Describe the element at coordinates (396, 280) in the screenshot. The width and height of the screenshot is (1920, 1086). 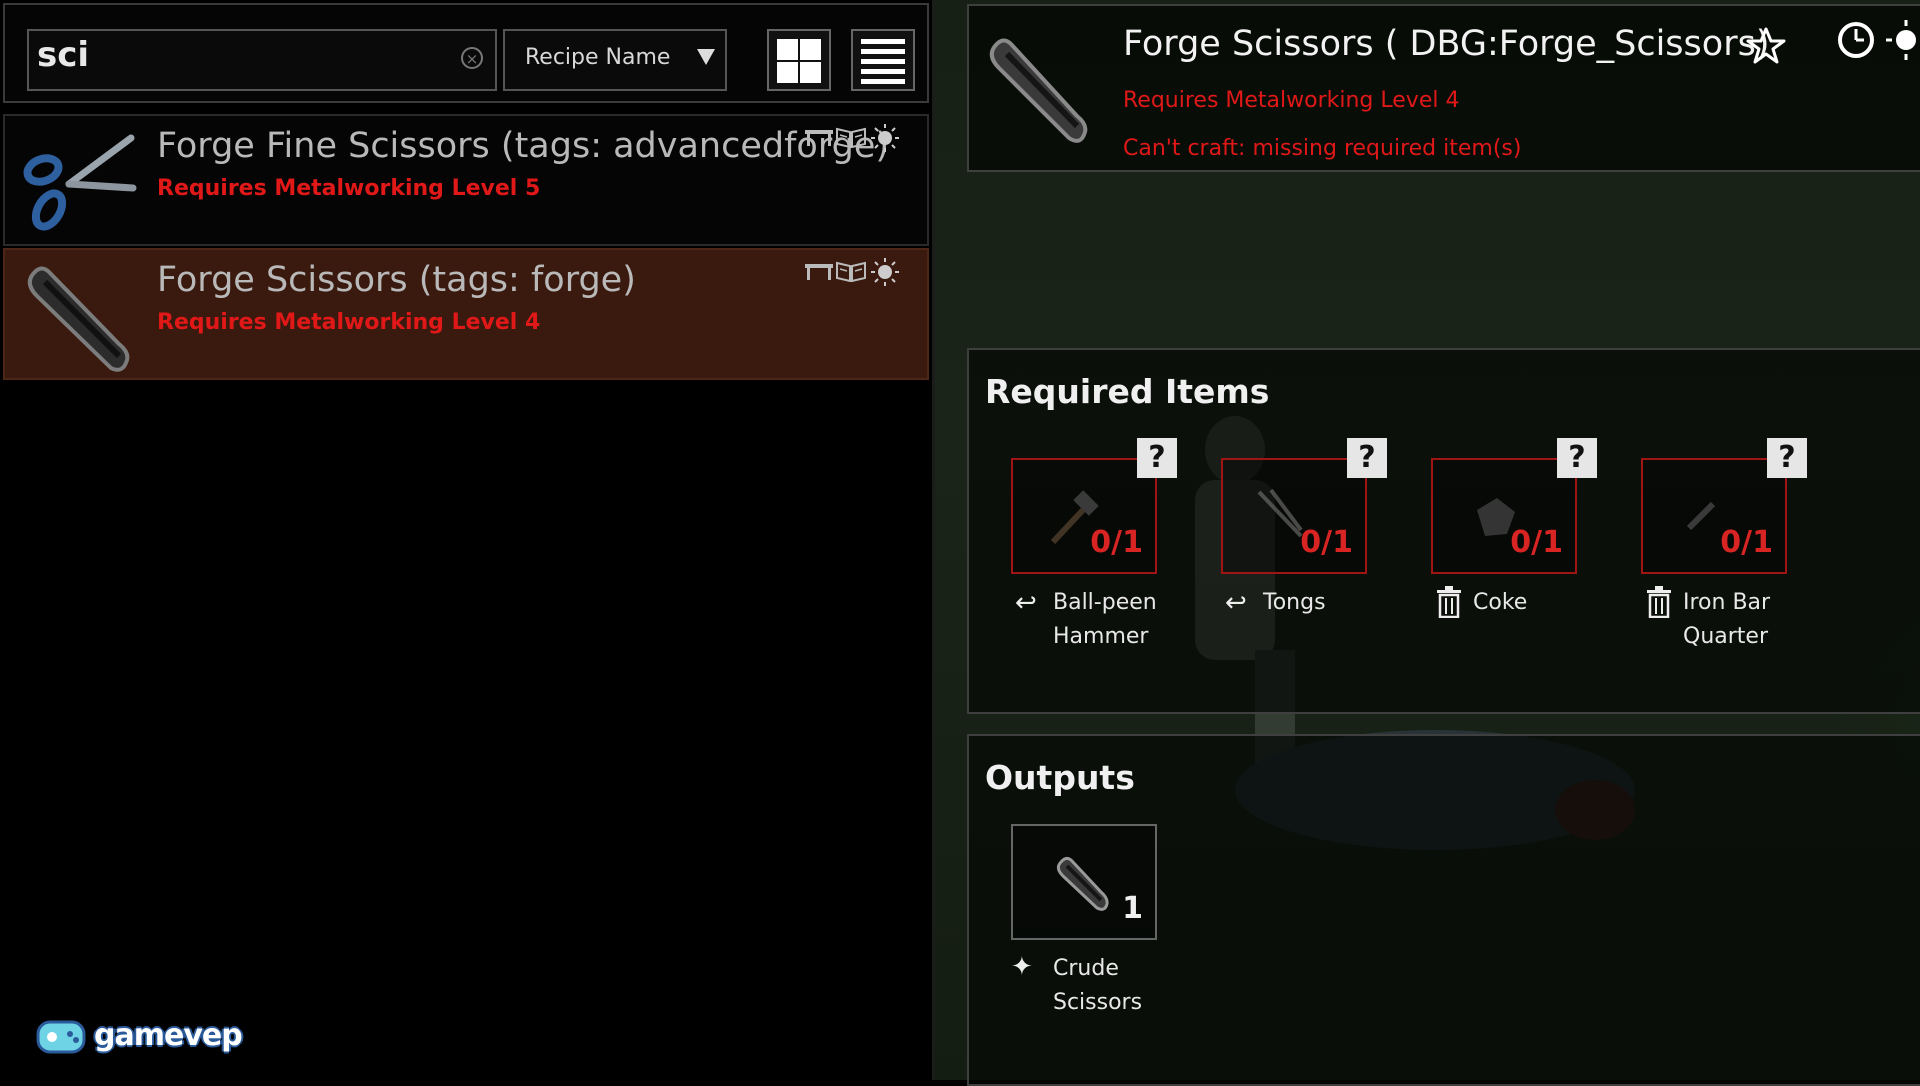
I see `recipe-name: Forge Scissors (tags: forge)` at that location.